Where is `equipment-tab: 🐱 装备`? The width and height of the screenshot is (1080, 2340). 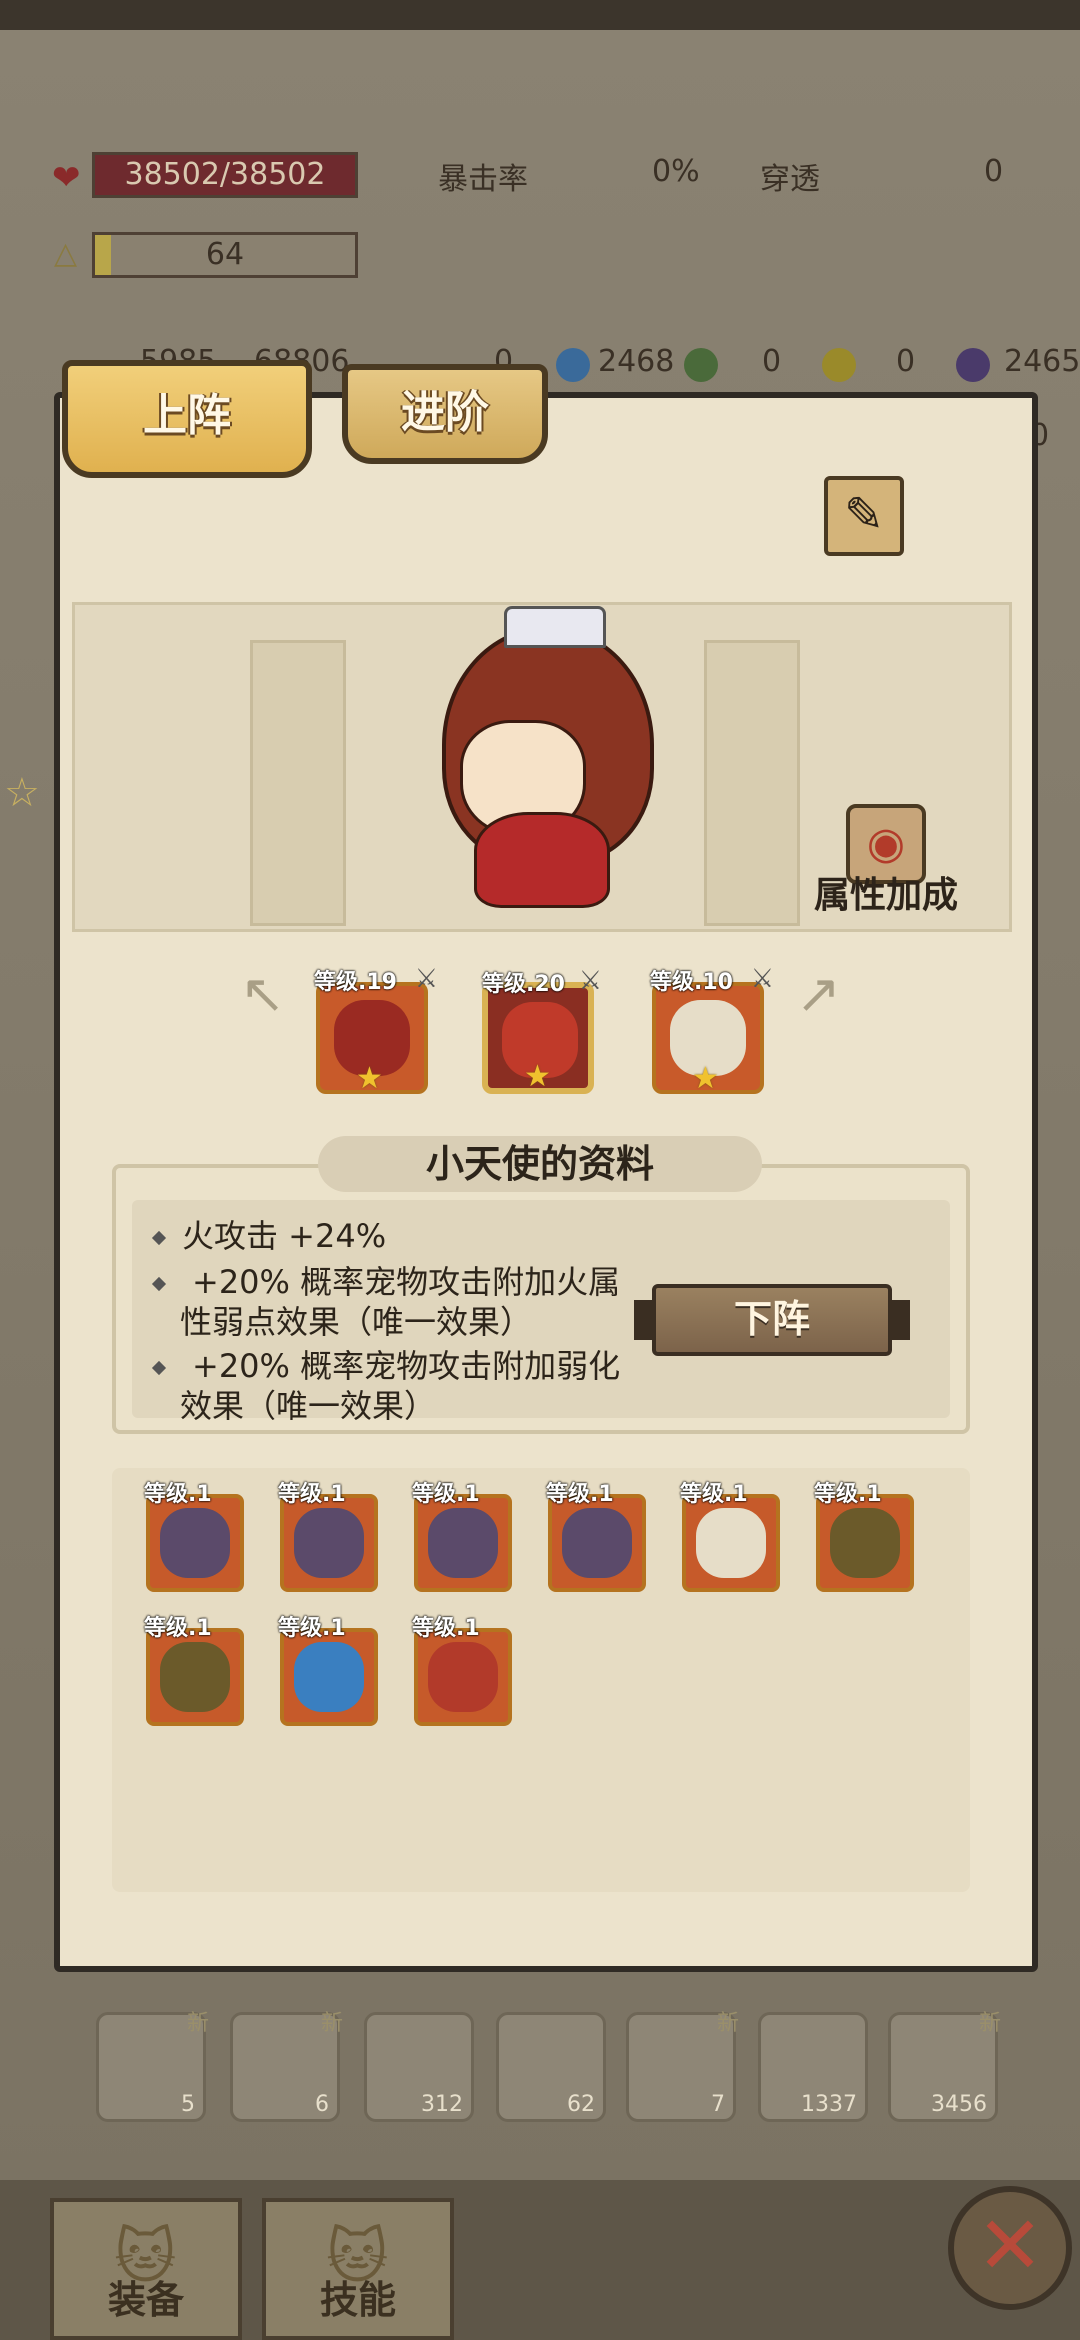
equipment-tab: 🐱 装备 is located at coordinates (146, 2269).